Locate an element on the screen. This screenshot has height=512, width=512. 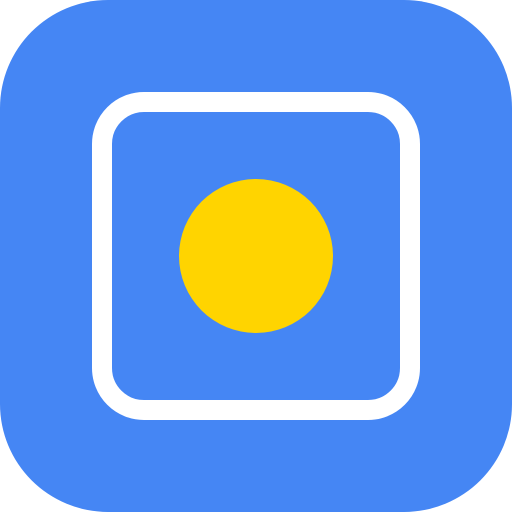
center-dot-icon is located at coordinates (256, 256).